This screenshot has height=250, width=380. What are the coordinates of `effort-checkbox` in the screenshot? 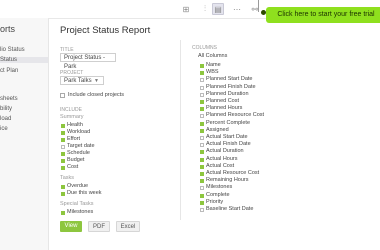 It's located at (63, 140).